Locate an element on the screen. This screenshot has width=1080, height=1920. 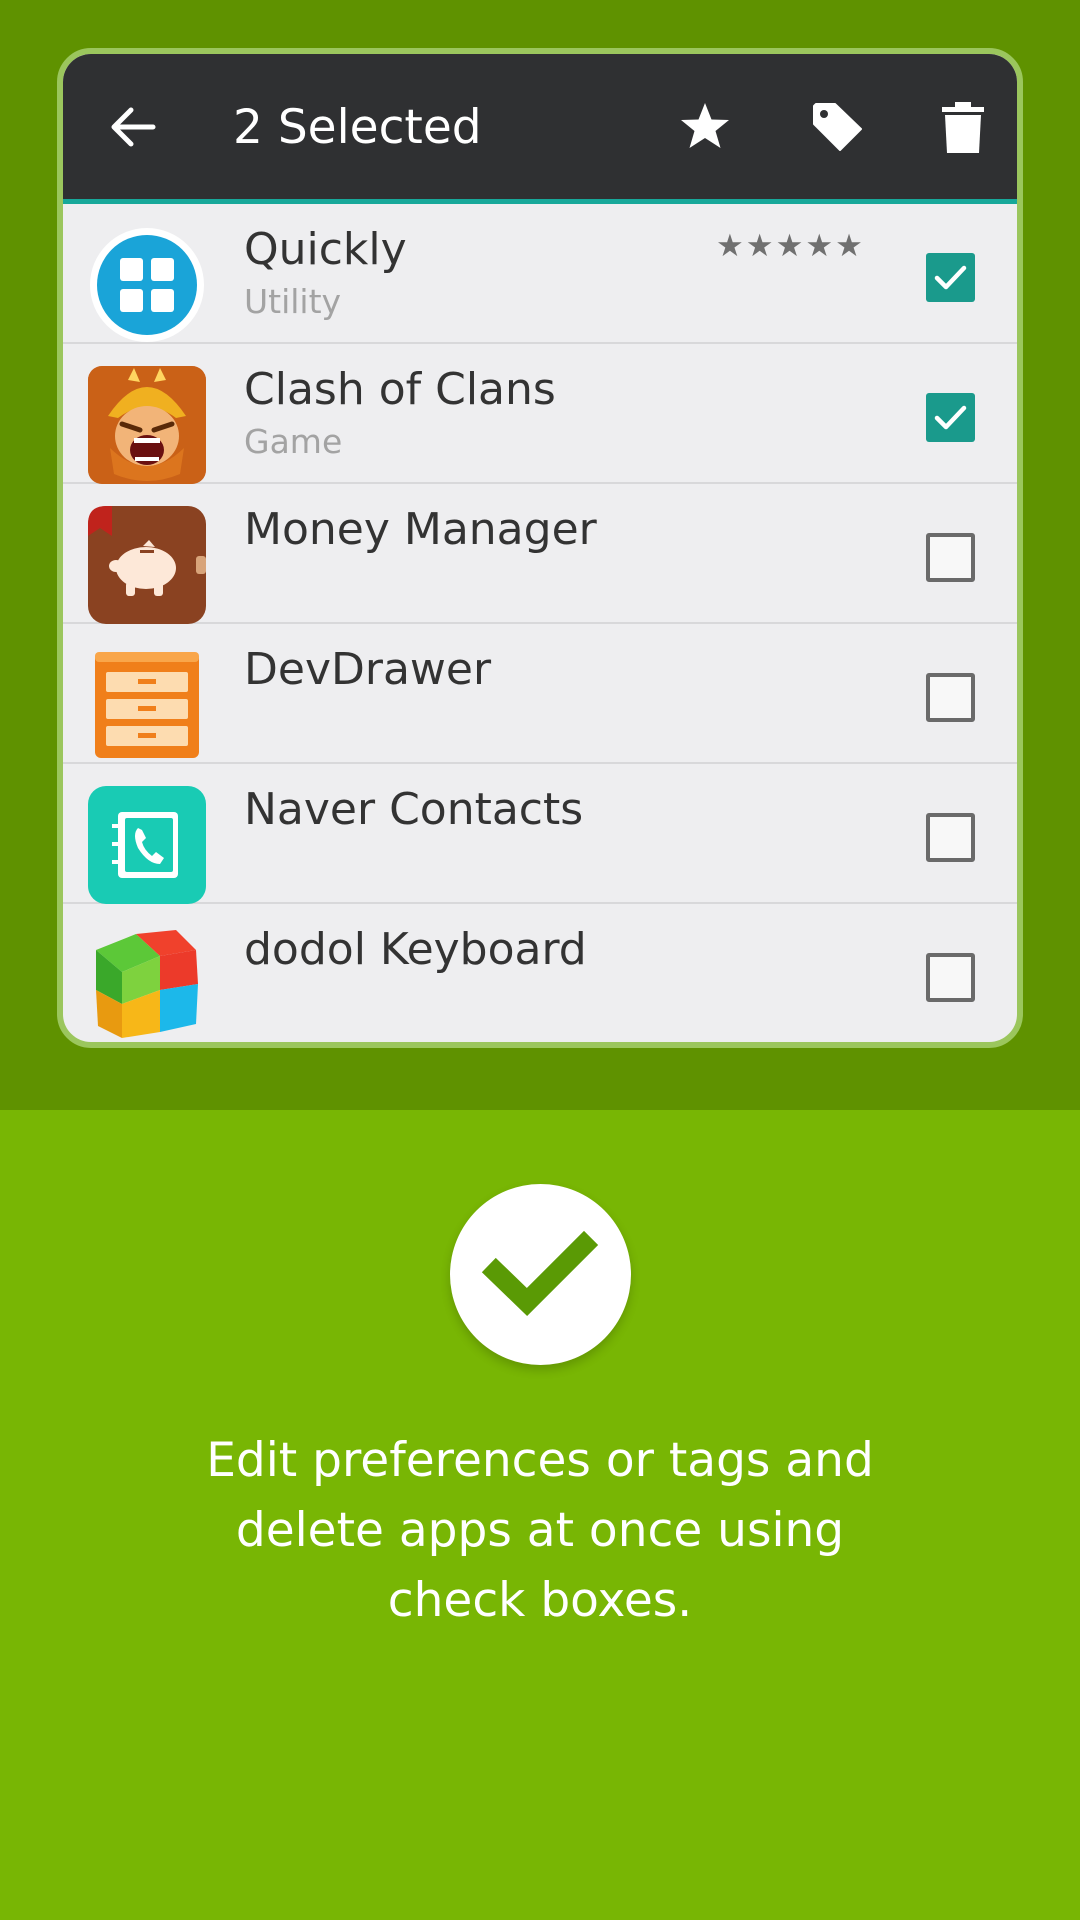
tag-icon is located at coordinates (837, 127).